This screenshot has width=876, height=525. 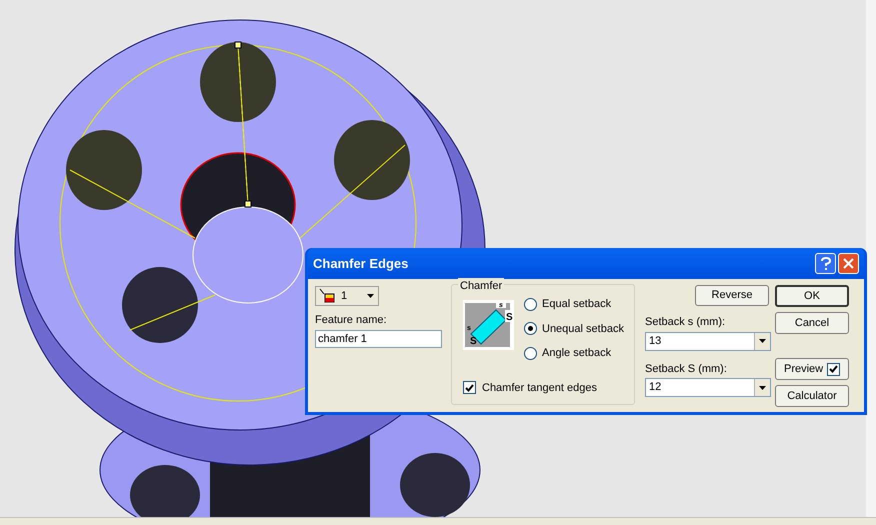 What do you see at coordinates (812, 396) in the screenshot?
I see `calculator-button: Calculator` at bounding box center [812, 396].